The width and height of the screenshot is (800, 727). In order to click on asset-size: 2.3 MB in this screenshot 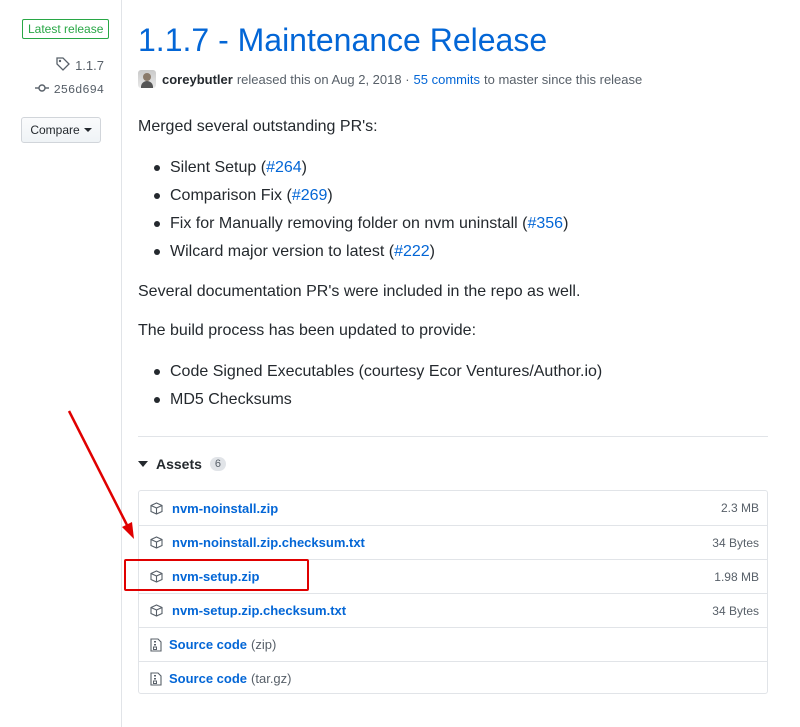, I will do `click(739, 508)`.